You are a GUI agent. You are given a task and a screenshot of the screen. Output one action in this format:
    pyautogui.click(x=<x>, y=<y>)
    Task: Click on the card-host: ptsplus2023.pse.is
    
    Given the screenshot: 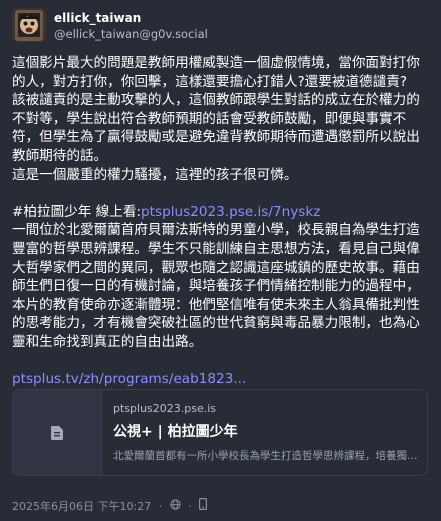 What is the action you would take?
    pyautogui.click(x=165, y=408)
    